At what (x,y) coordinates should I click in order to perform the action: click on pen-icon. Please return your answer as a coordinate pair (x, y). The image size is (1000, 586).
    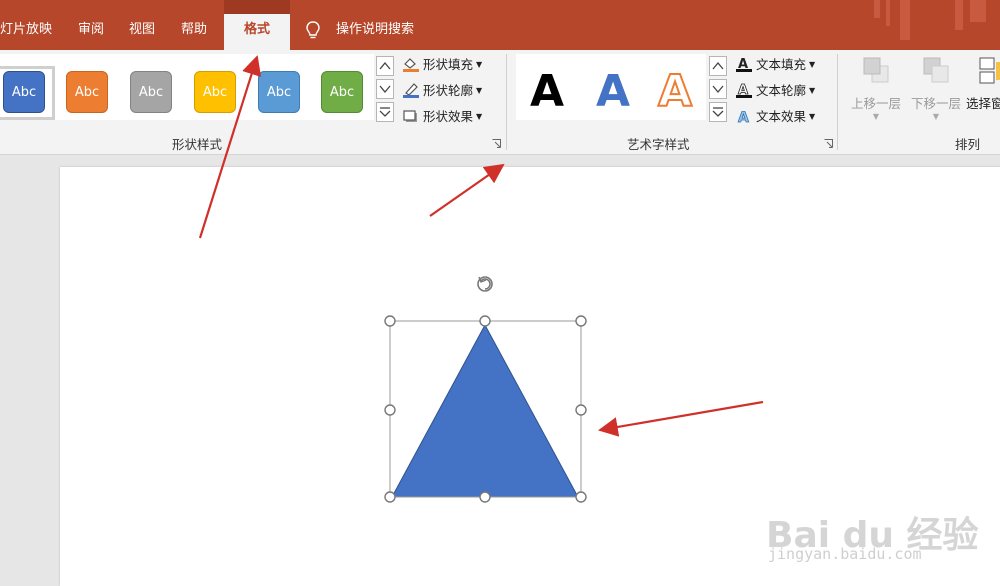
    Looking at the image, I should click on (411, 90).